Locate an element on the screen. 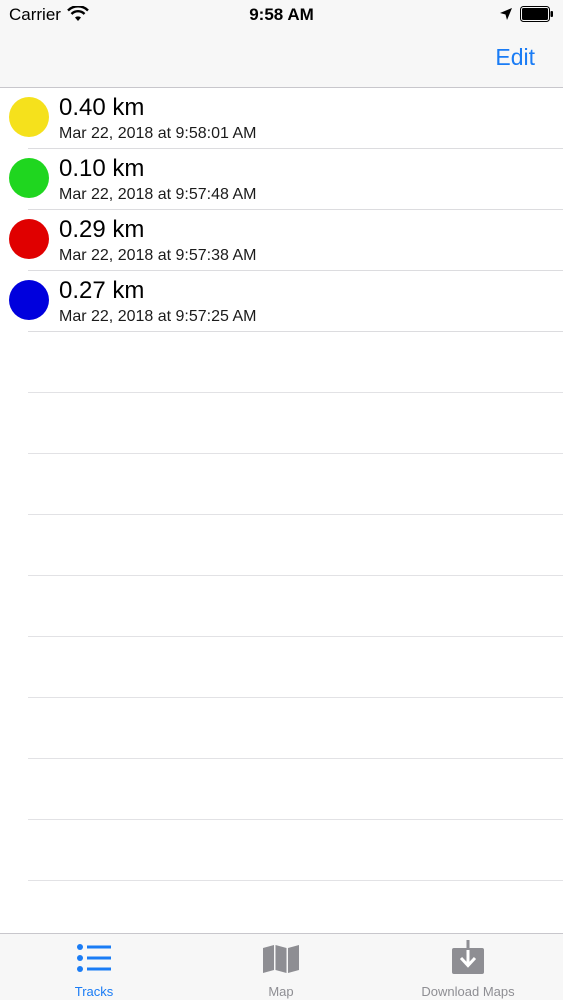 This screenshot has width=563, height=1001. map-icon is located at coordinates (281, 959).